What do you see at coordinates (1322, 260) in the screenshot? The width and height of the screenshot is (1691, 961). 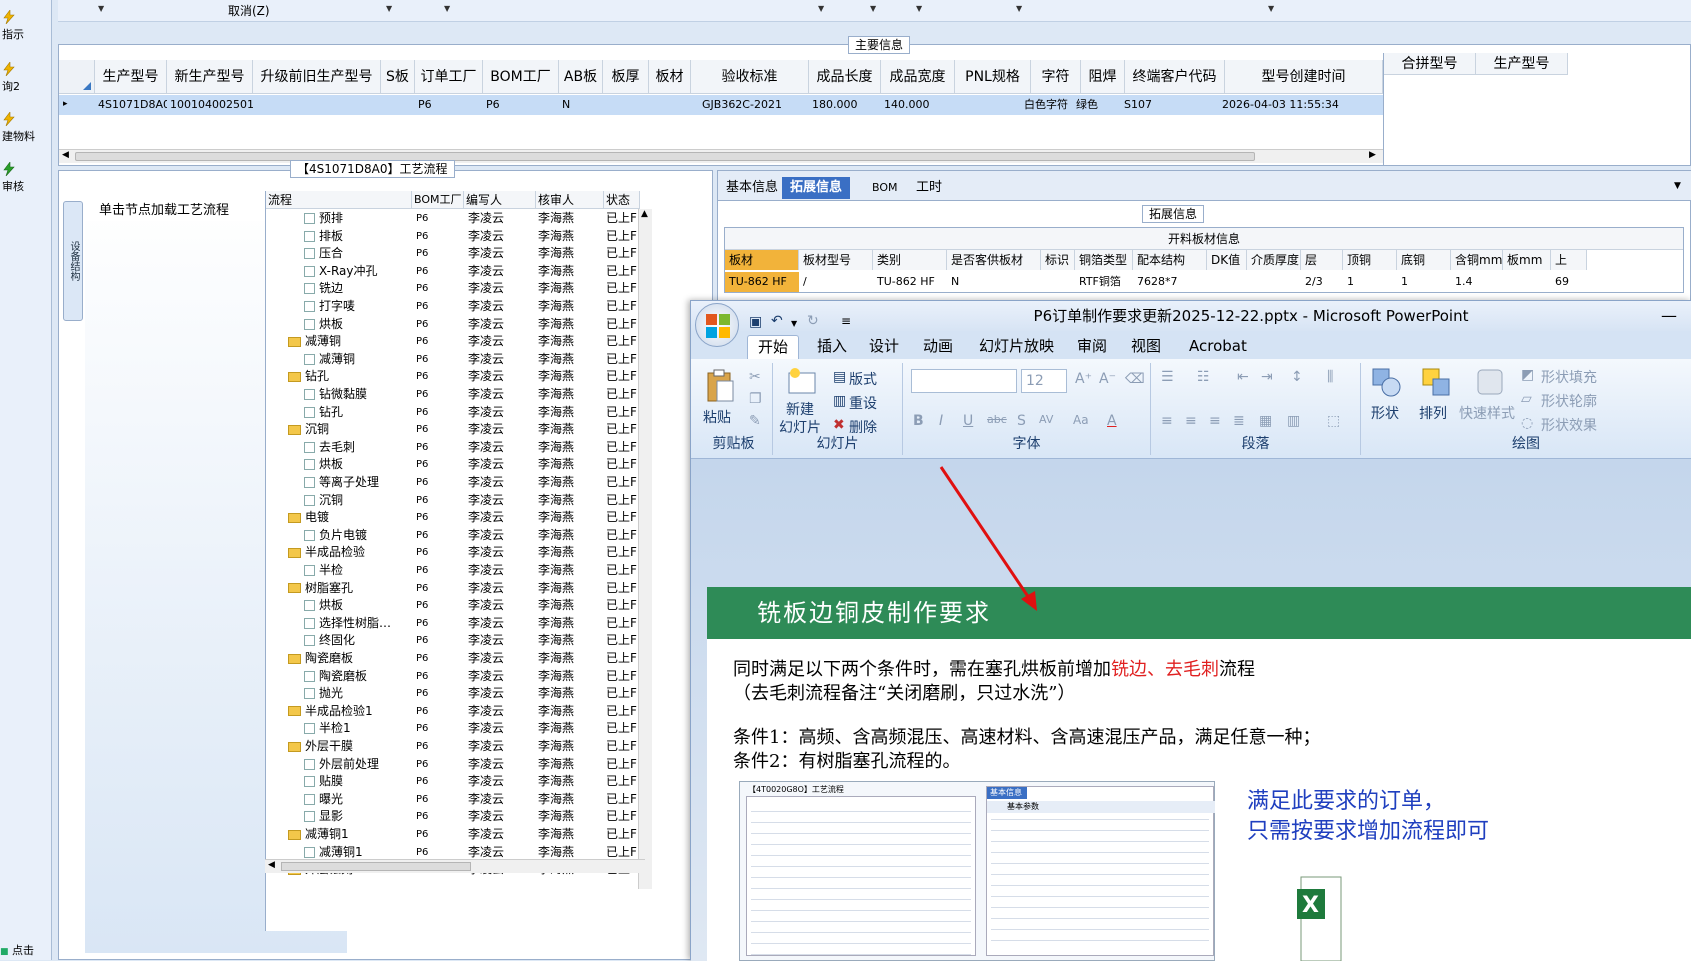 I see `col-header: 层` at bounding box center [1322, 260].